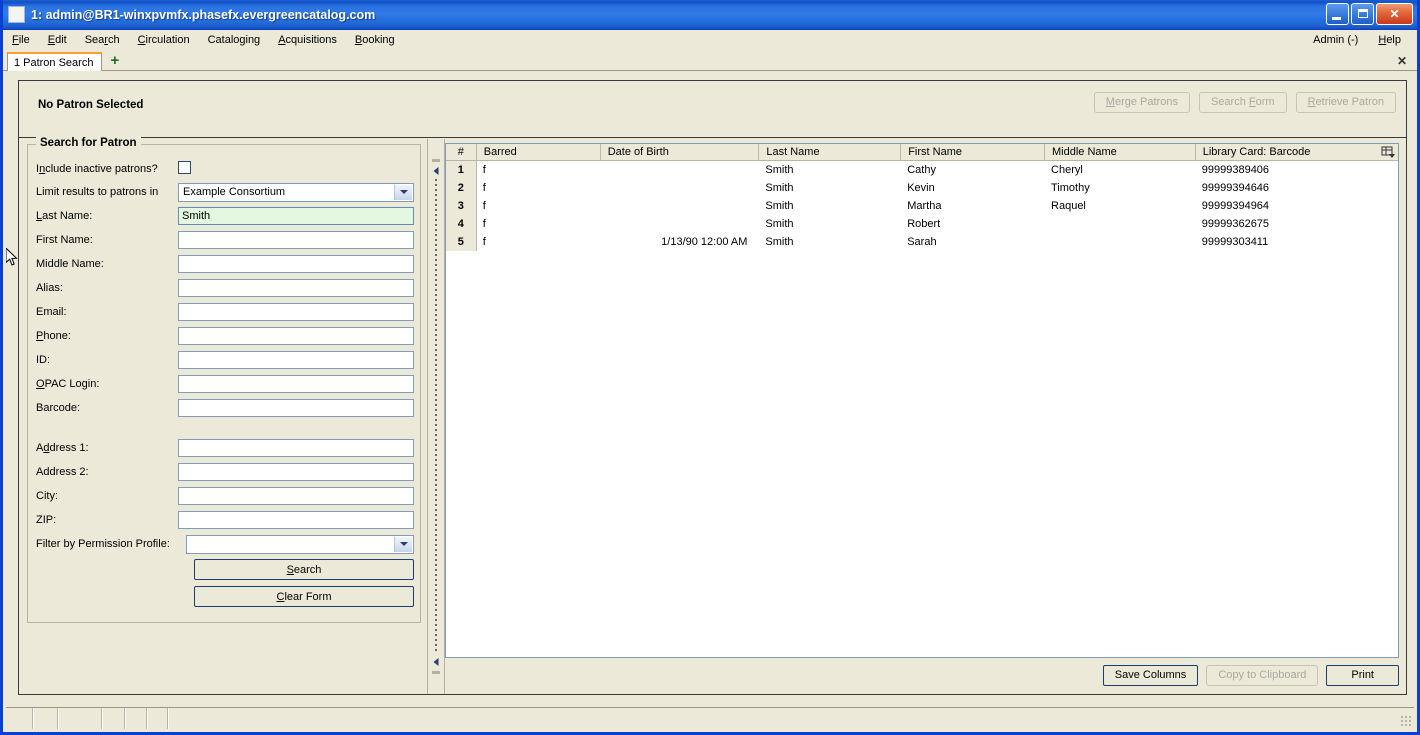  Describe the element at coordinates (461, 152) in the screenshot. I see `column-header-number: #` at that location.